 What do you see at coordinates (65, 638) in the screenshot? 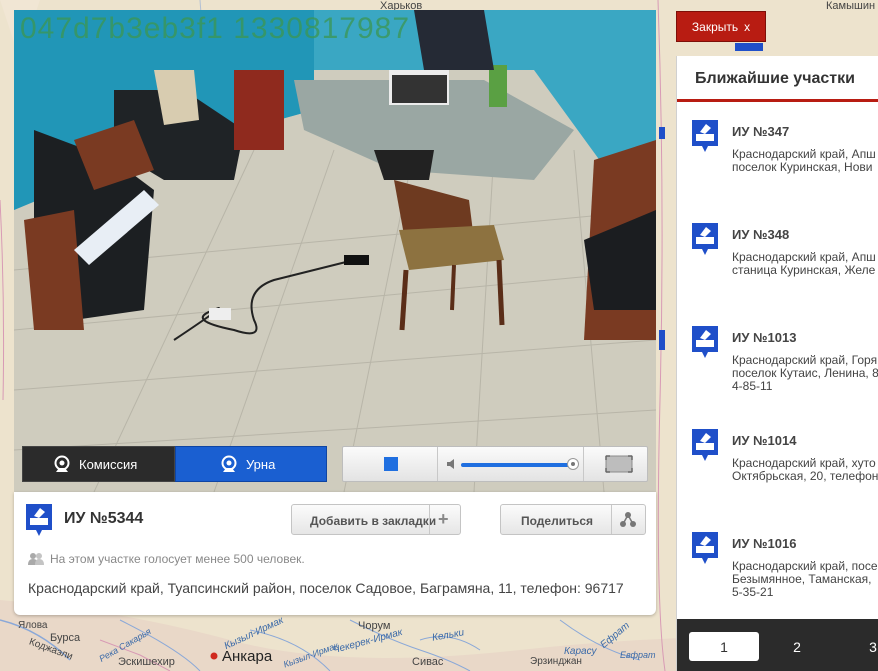
I see `map-city-label: Бурса` at bounding box center [65, 638].